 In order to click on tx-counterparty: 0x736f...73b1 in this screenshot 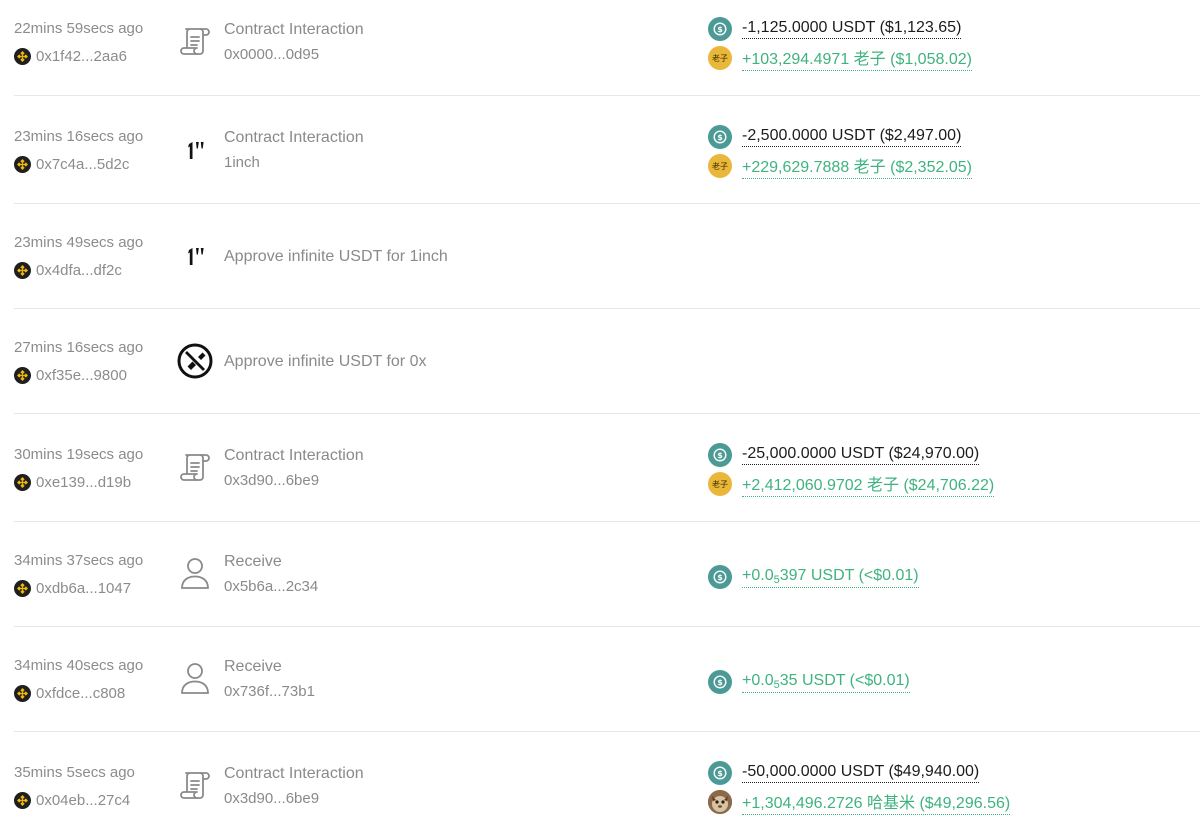, I will do `click(269, 691)`.